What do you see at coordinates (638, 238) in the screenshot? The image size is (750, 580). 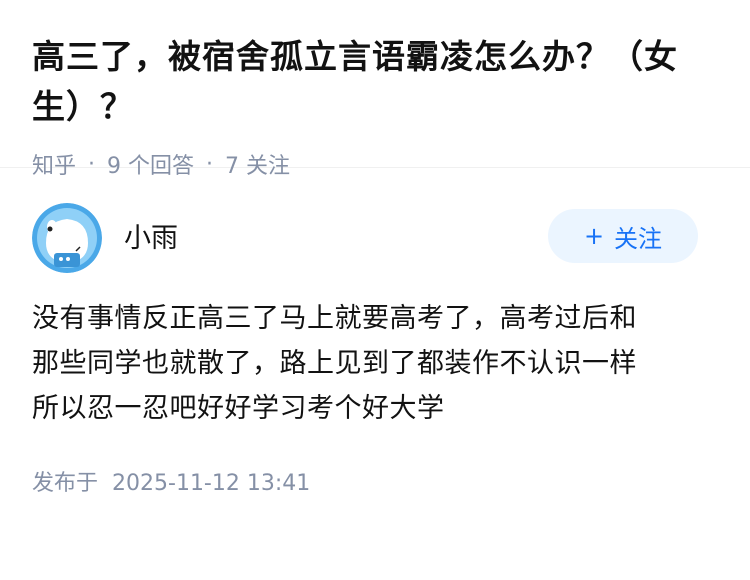 I see `follow-label: 关注` at bounding box center [638, 238].